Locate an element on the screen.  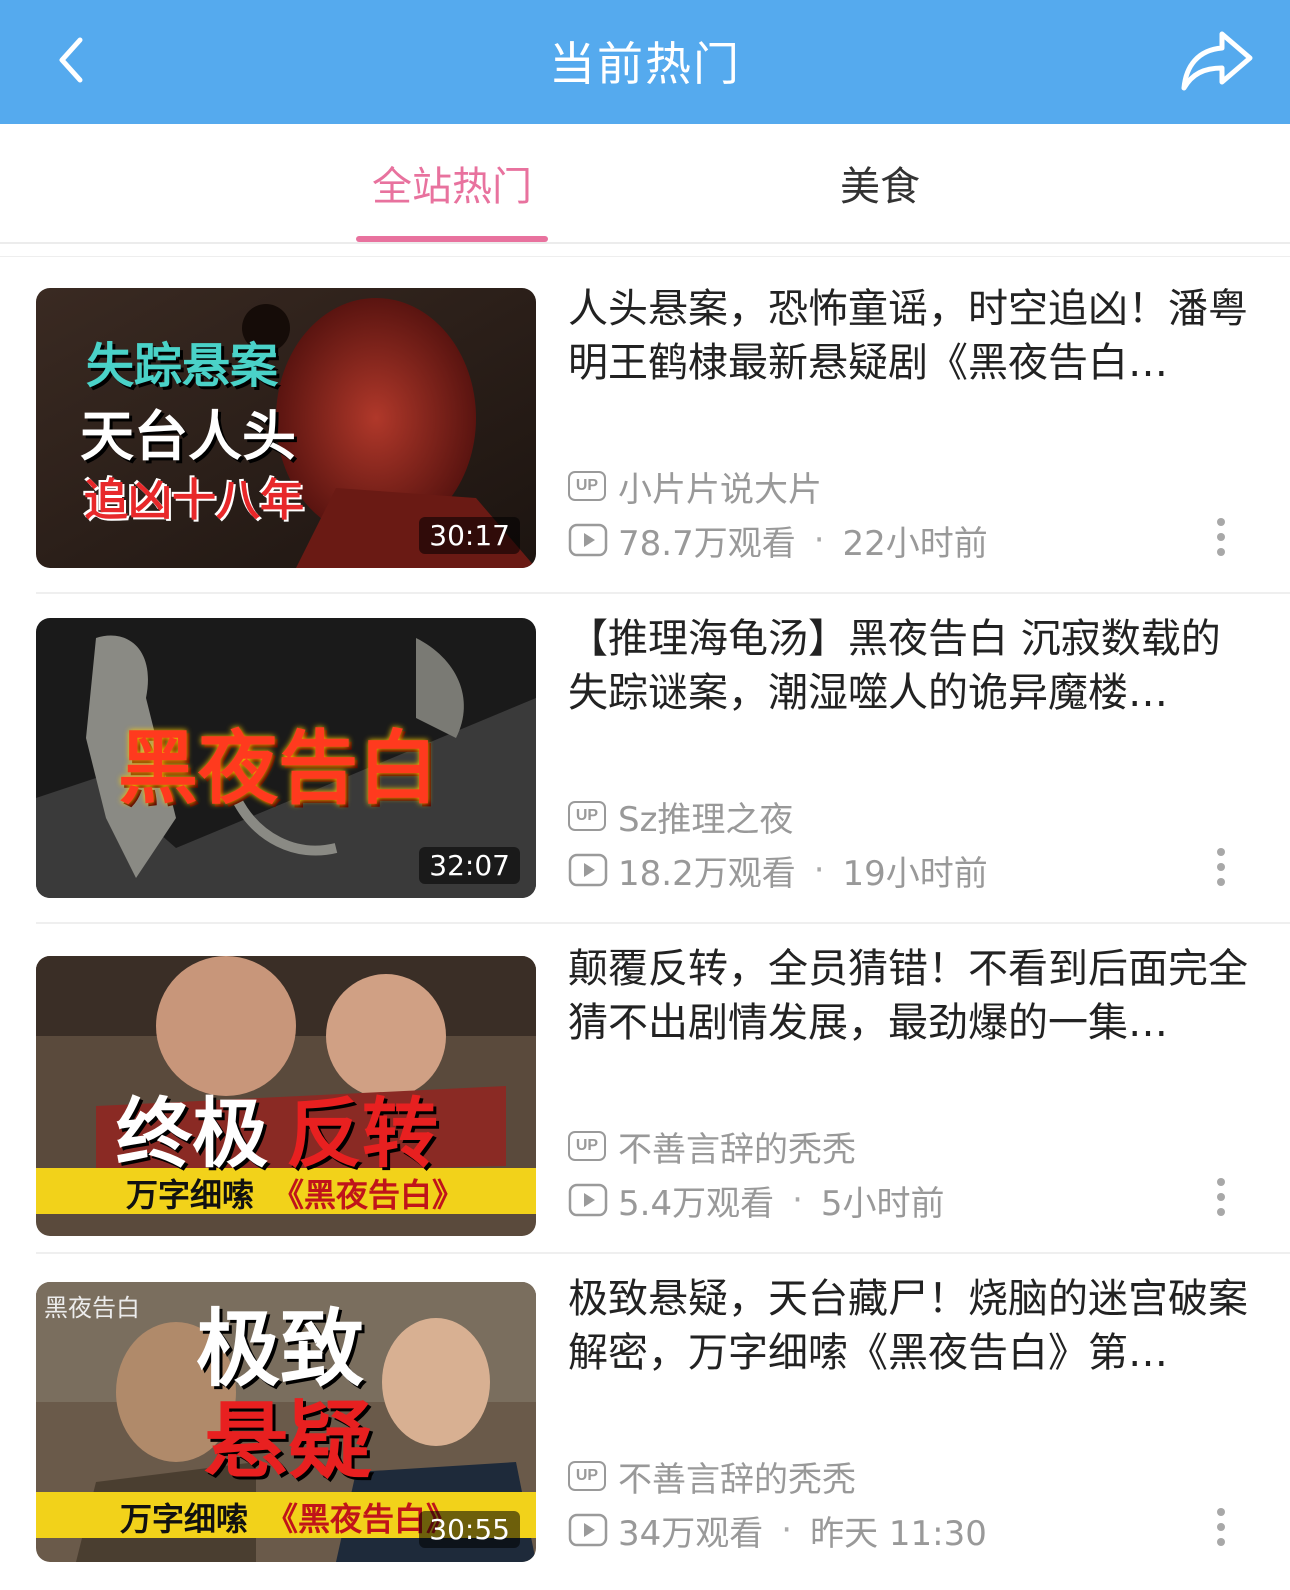
publish-time: 昨天 11:30 is located at coordinates (898, 1533).